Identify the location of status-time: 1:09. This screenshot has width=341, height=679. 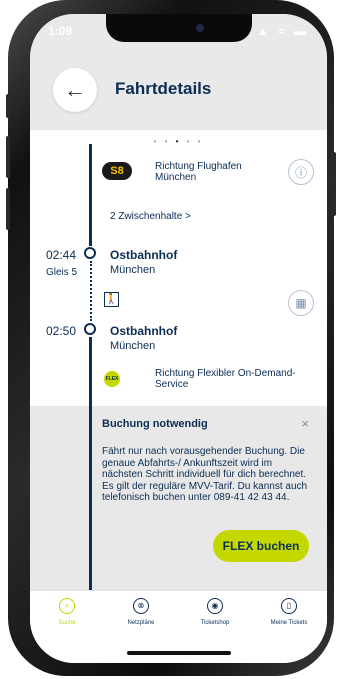
(60, 31).